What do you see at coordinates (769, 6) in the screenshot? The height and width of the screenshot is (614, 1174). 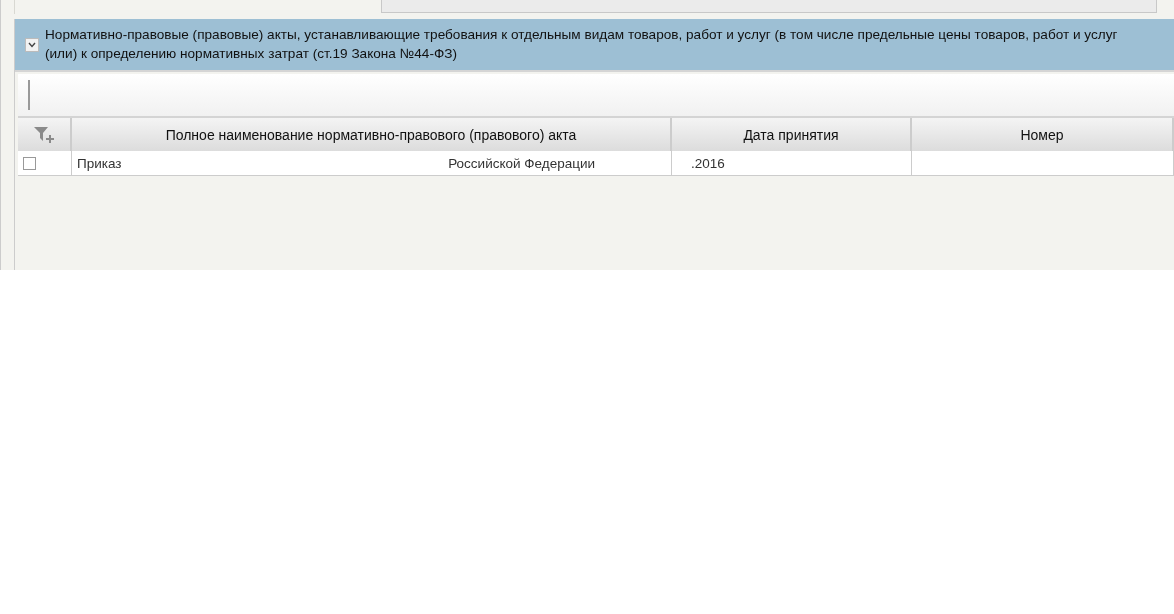 I see `input-field` at bounding box center [769, 6].